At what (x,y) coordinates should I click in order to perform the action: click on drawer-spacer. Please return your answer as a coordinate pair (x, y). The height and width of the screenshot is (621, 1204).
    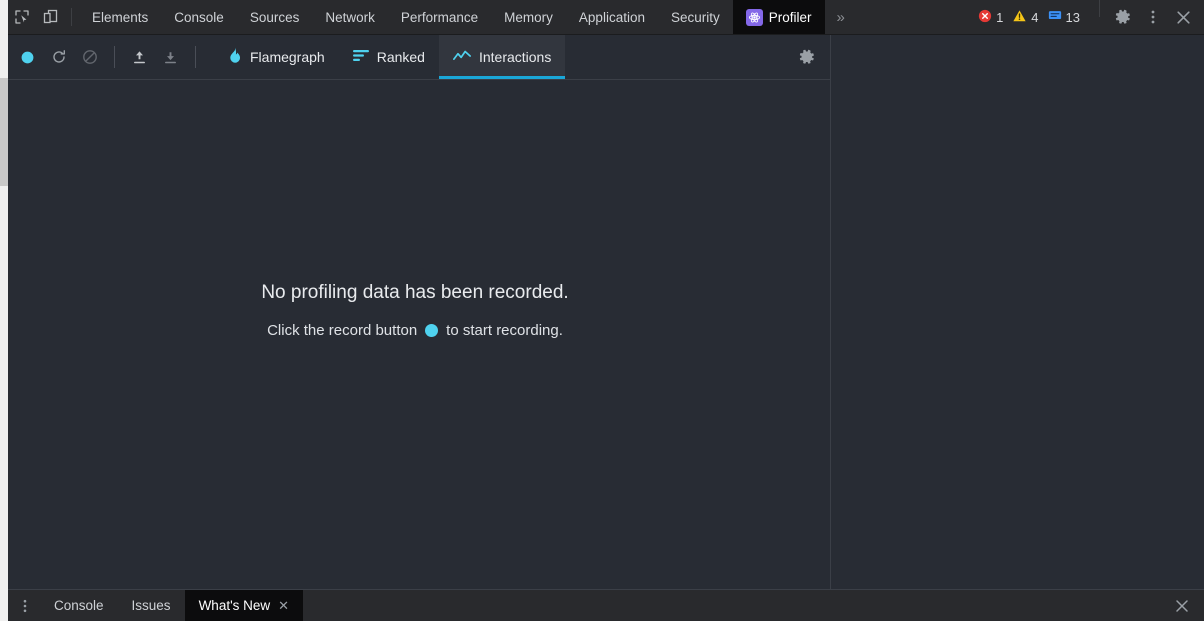
    Looking at the image, I should click on (731, 605).